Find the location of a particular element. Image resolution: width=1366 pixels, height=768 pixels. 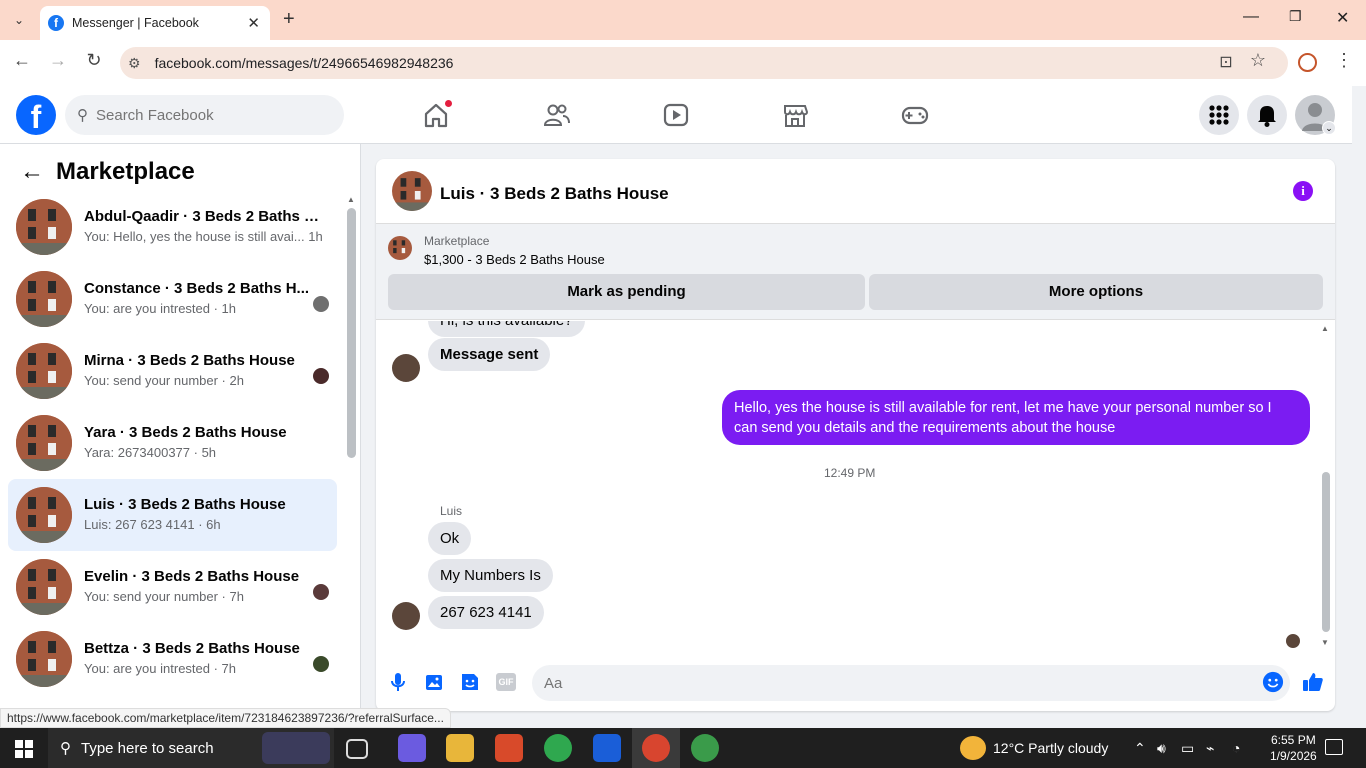

conversation-preview: You: send your number · 7h is located at coordinates (164, 596).